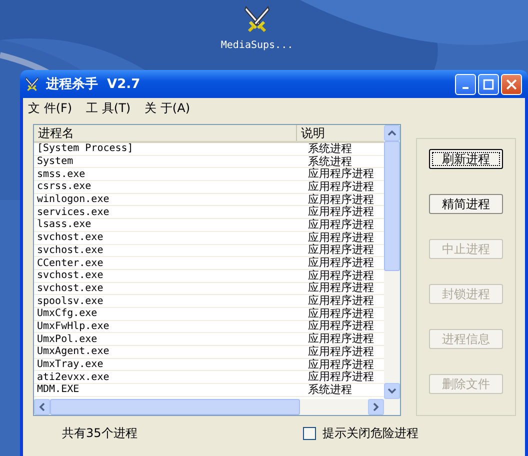 The height and width of the screenshot is (456, 528). Describe the element at coordinates (465, 88) in the screenshot. I see `minimize-icon` at that location.